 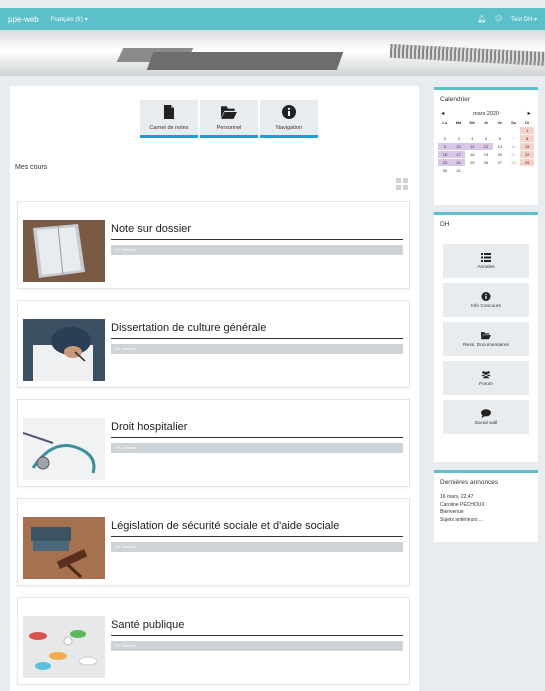 What do you see at coordinates (126, 645) in the screenshot?
I see `progress-label: 0% Terminé` at bounding box center [126, 645].